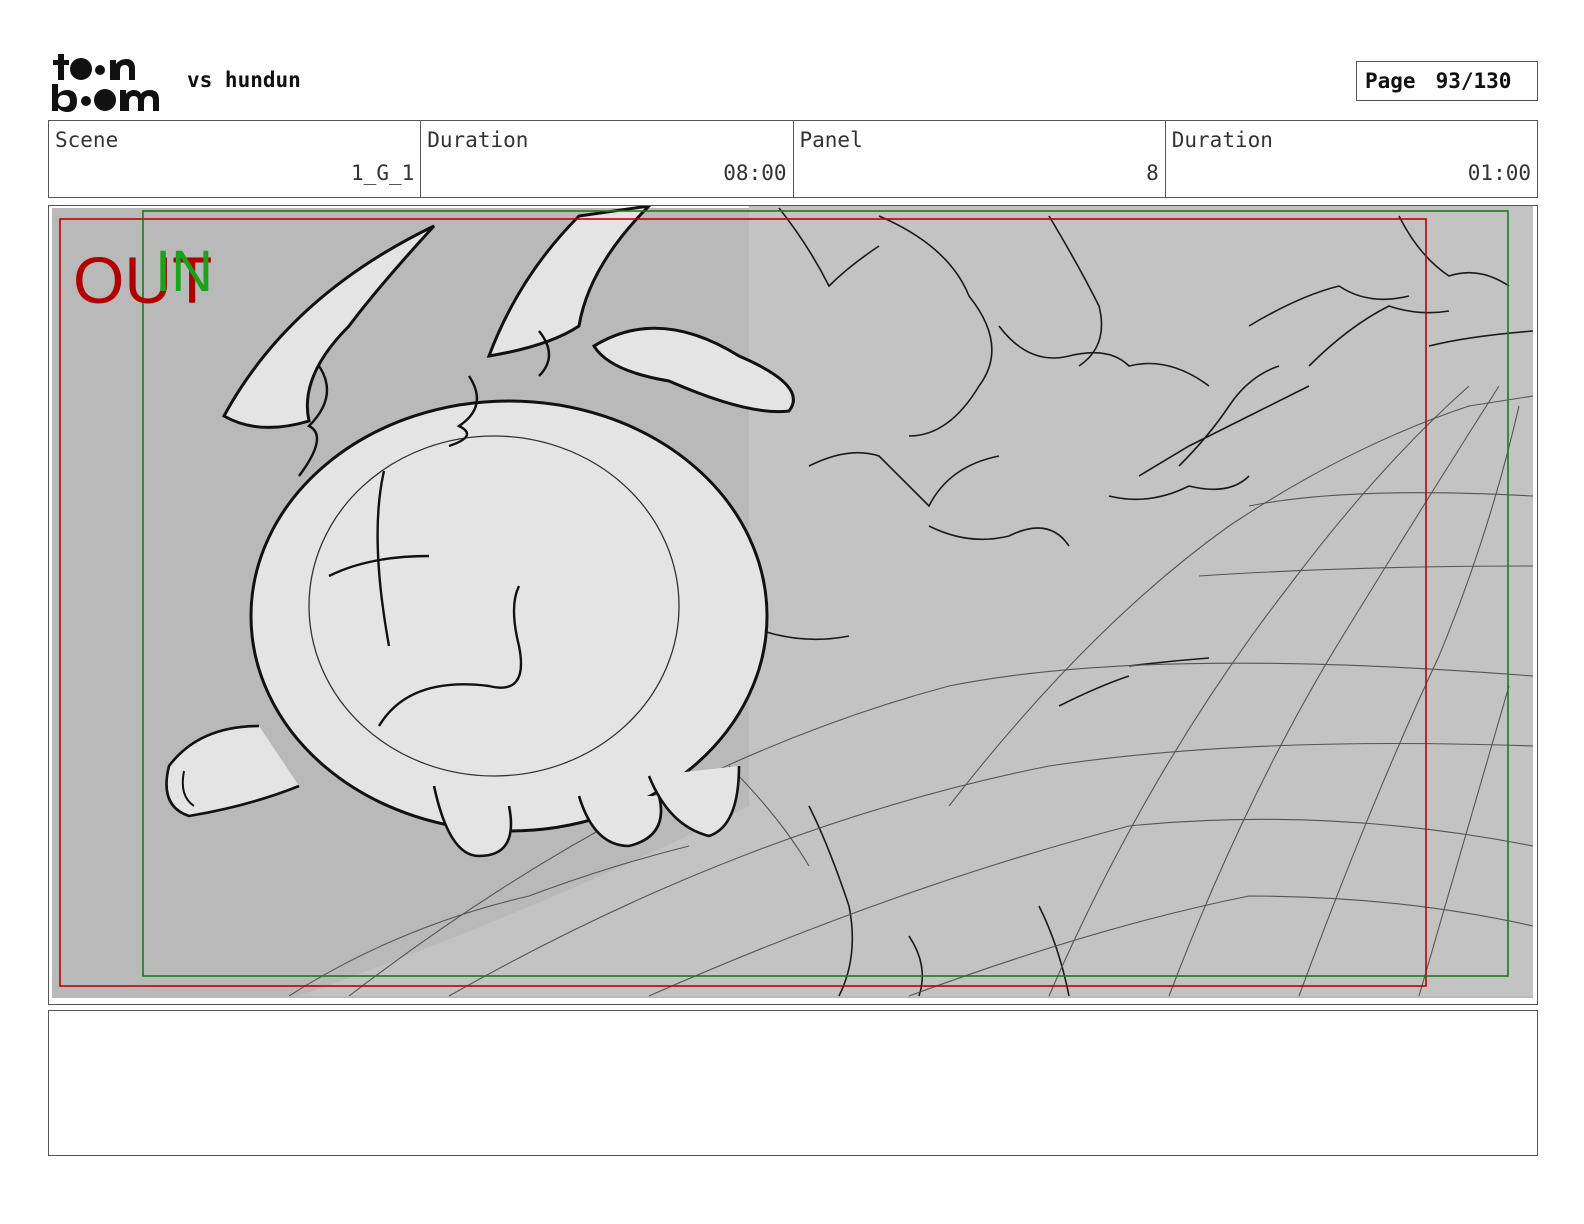 Image resolution: width=1584 pixels, height=1224 pixels. Describe the element at coordinates (1222, 140) in the screenshot. I see `panel-duration-label: Duration` at that location.